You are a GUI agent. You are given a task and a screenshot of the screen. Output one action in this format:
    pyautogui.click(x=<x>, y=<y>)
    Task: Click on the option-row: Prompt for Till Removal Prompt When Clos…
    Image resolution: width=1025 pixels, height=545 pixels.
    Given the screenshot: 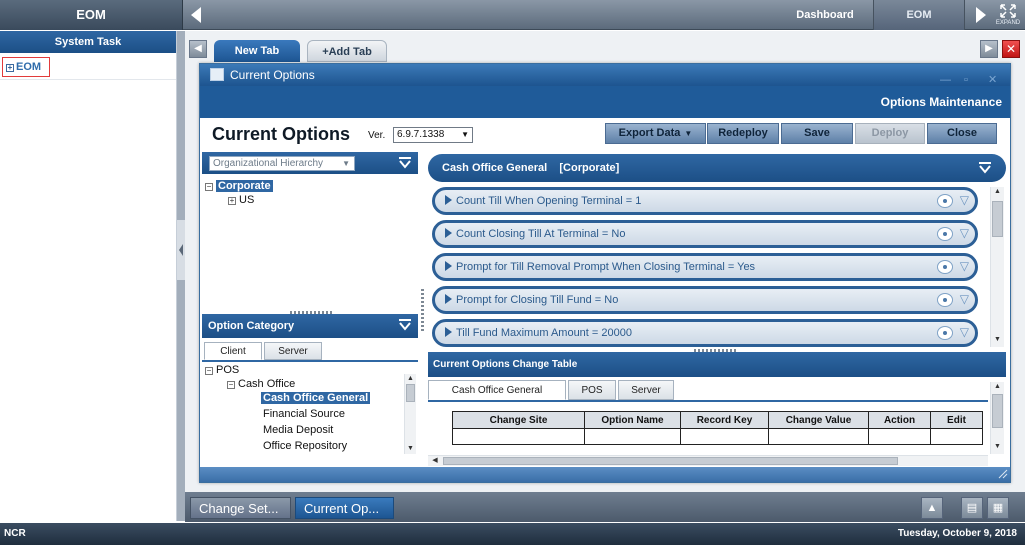 What is the action you would take?
    pyautogui.click(x=705, y=267)
    